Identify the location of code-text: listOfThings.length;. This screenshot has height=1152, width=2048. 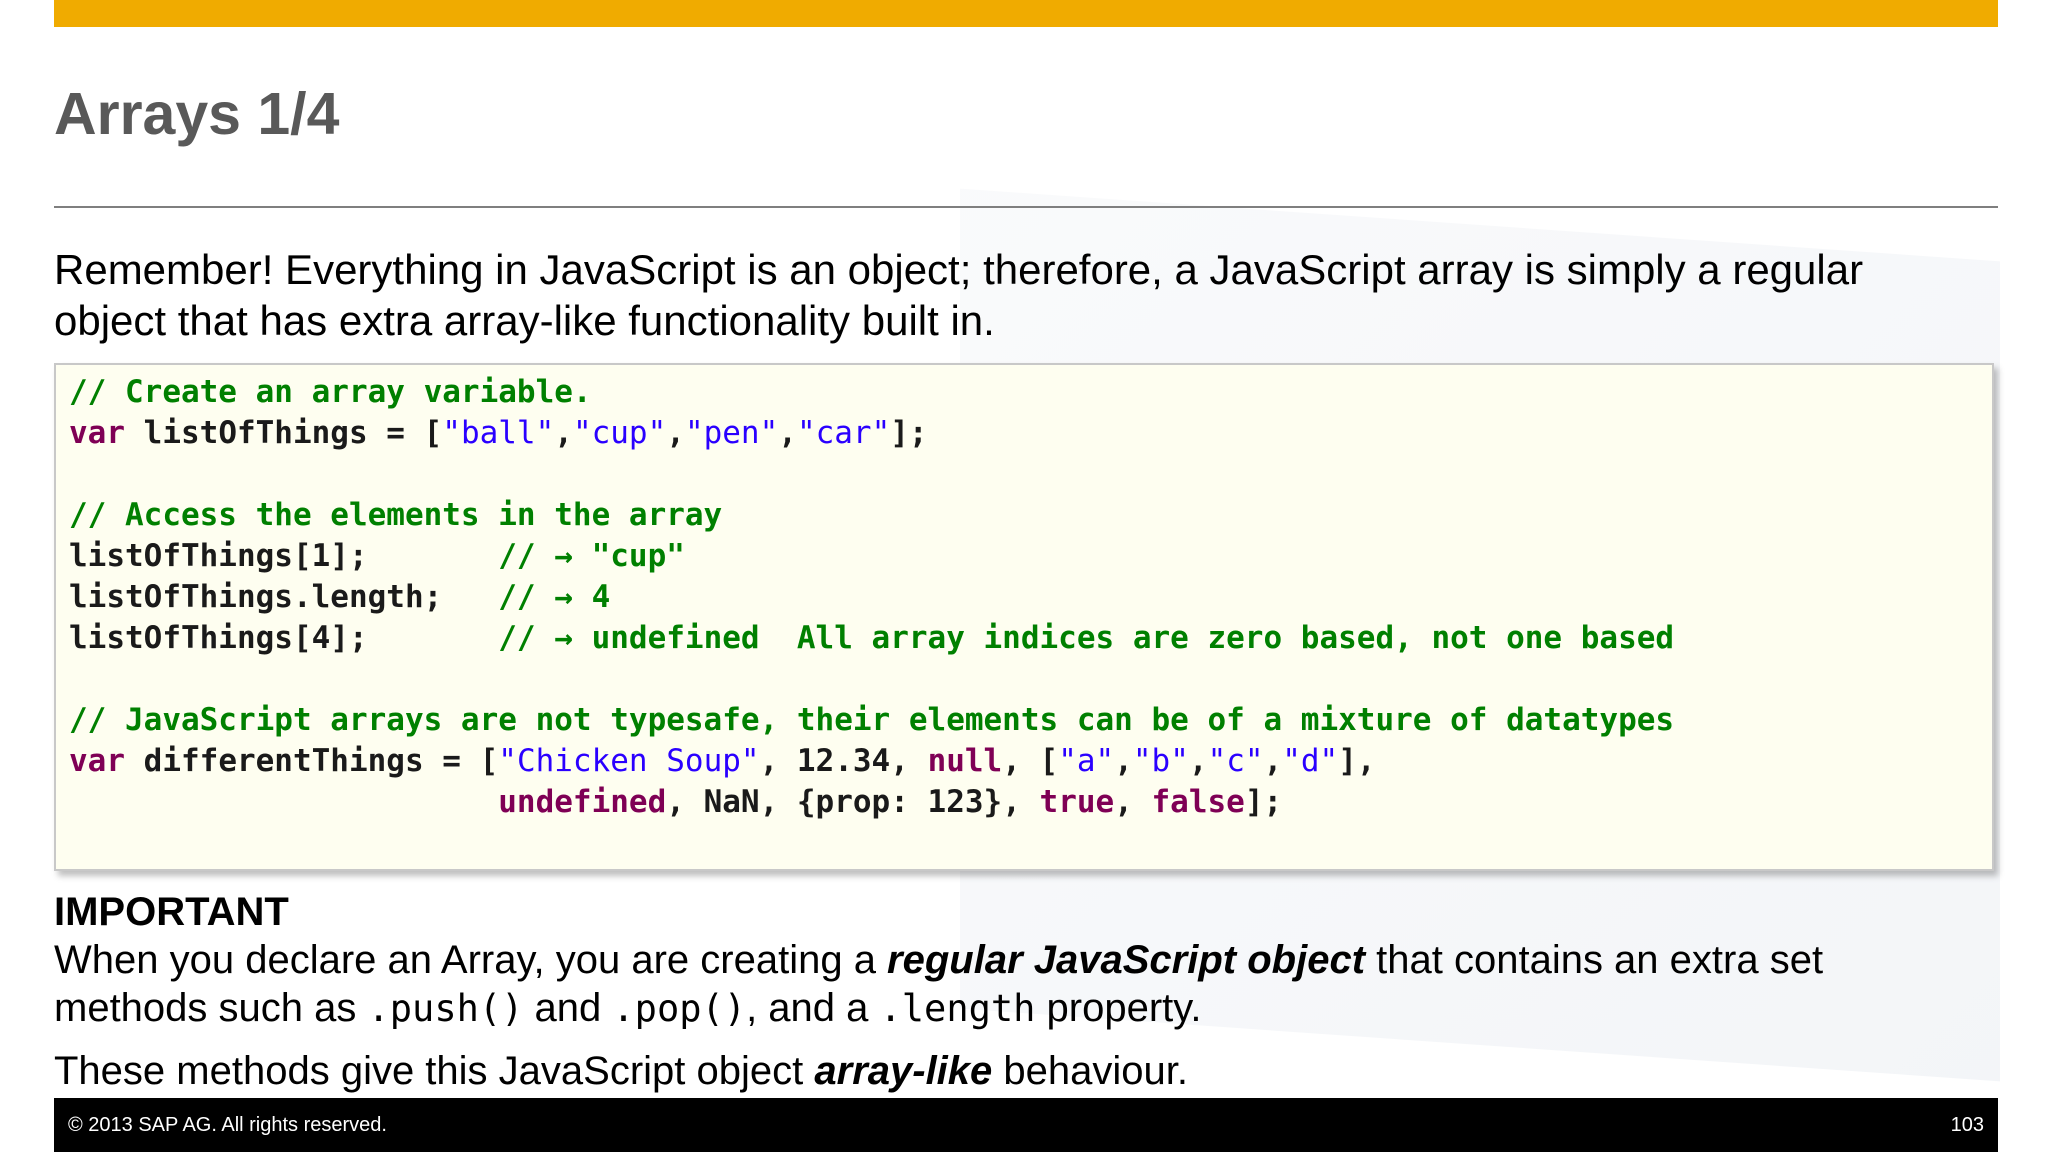
(284, 597).